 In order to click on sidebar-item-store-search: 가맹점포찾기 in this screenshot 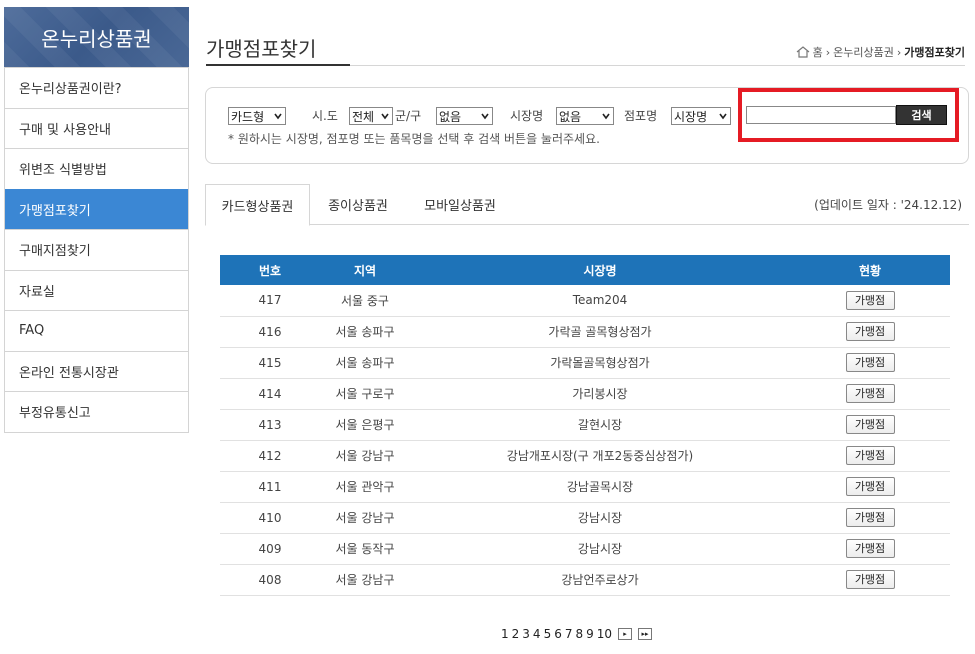, I will do `click(96, 208)`.